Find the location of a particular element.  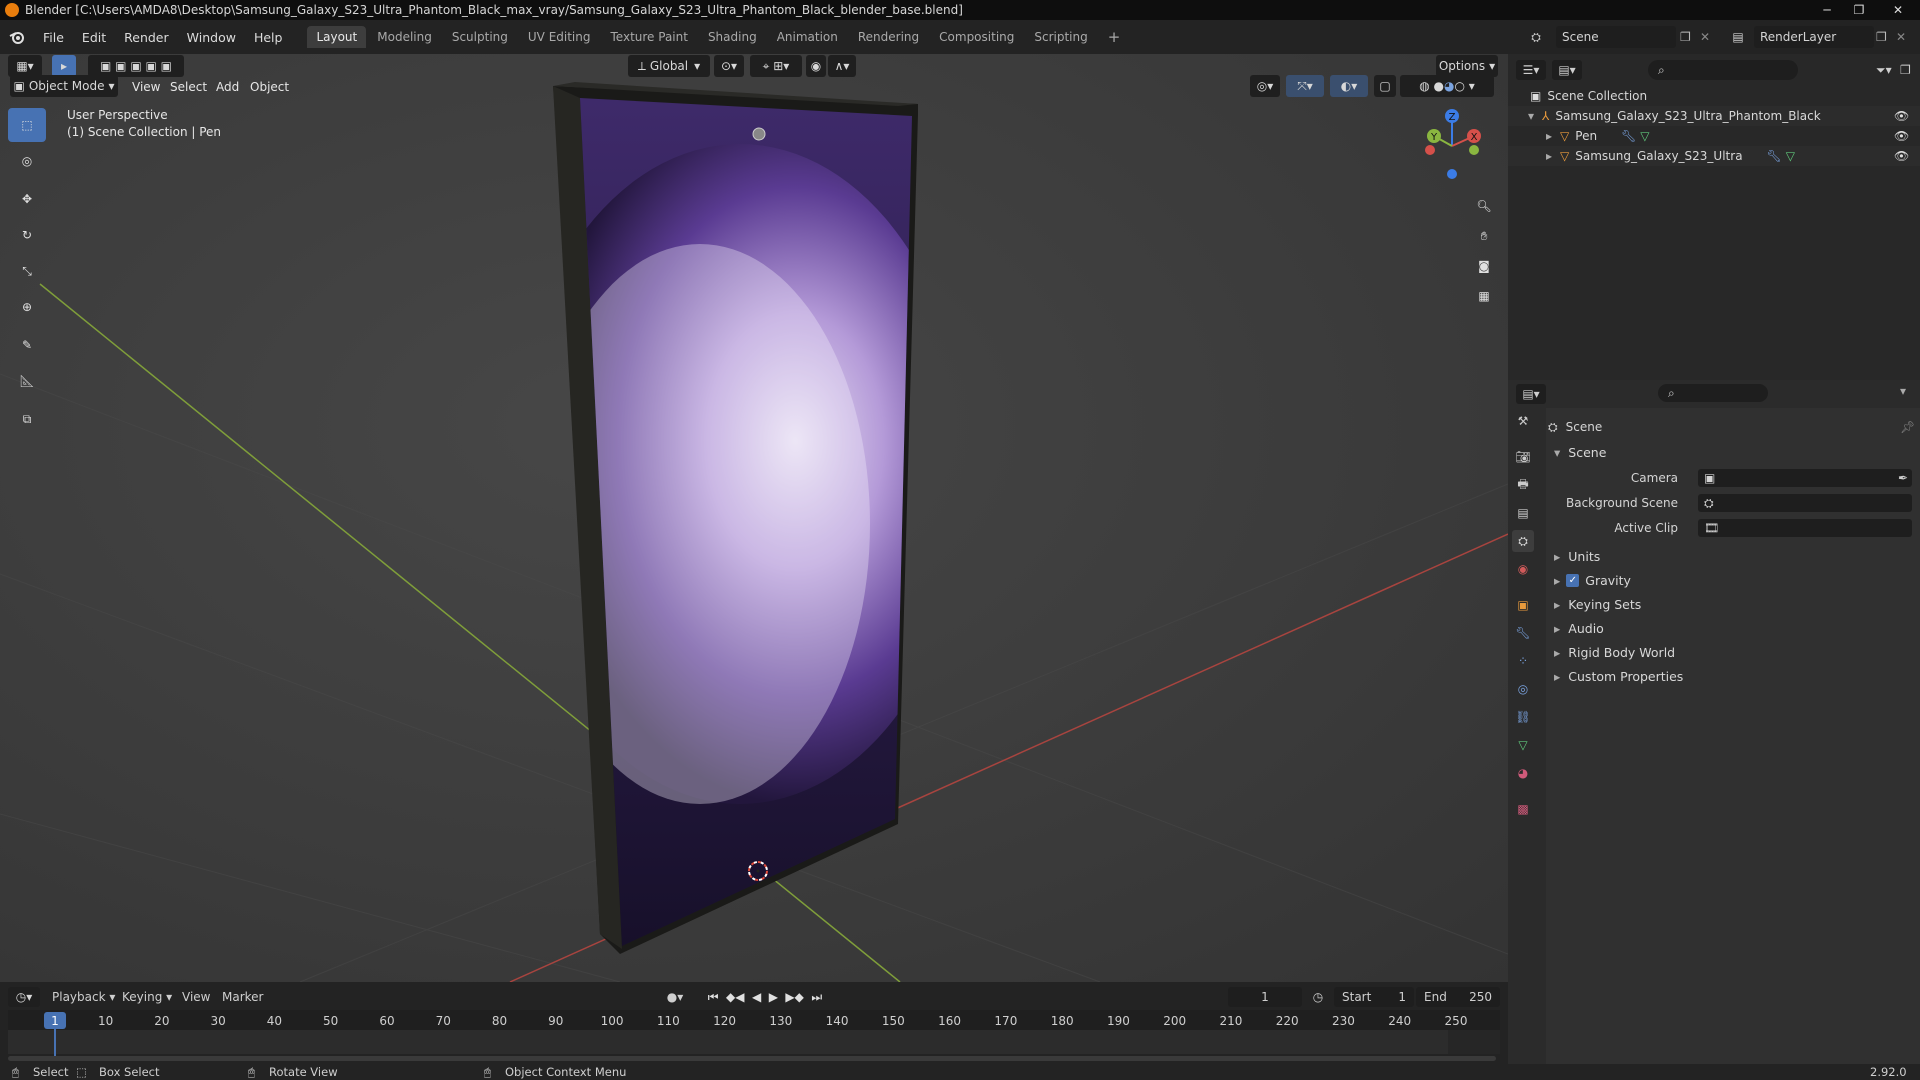

pivot-point-icon: ⊙▾ is located at coordinates (729, 66).